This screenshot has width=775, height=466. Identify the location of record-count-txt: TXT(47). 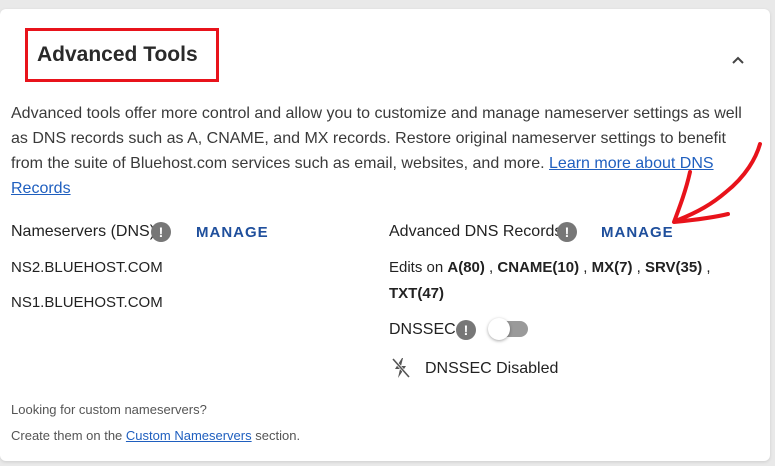
(417, 293).